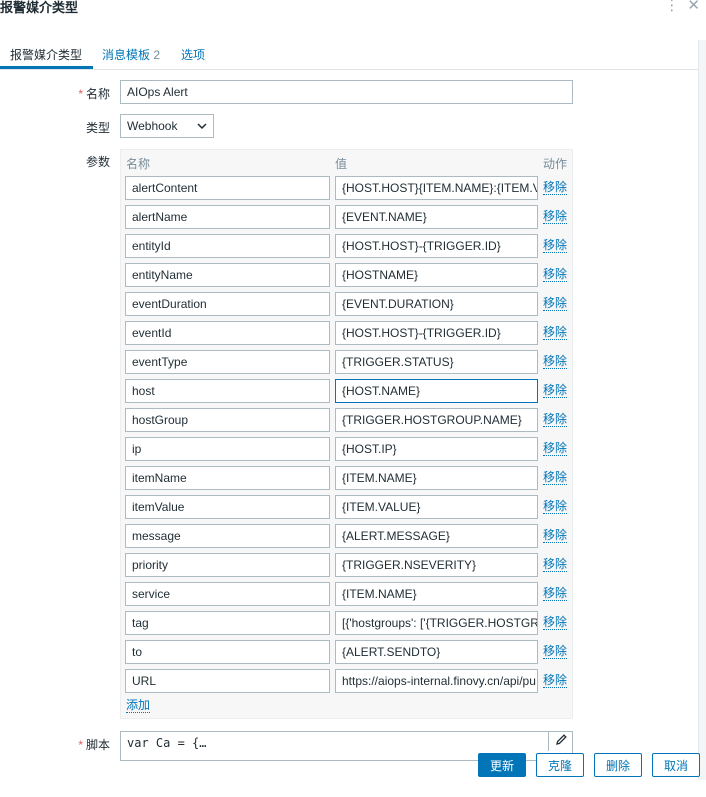  What do you see at coordinates (560, 765) in the screenshot?
I see `clone-button: 克隆` at bounding box center [560, 765].